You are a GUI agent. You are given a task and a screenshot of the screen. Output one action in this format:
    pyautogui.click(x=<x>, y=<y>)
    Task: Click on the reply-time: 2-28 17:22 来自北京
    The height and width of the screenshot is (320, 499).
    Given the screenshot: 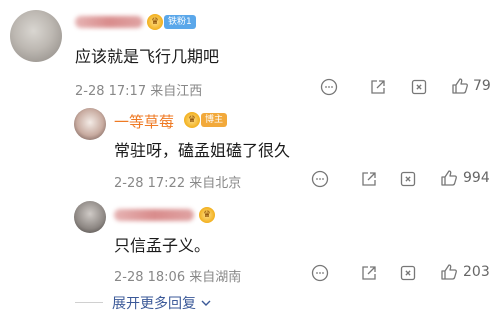 What is the action you would take?
    pyautogui.click(x=178, y=183)
    